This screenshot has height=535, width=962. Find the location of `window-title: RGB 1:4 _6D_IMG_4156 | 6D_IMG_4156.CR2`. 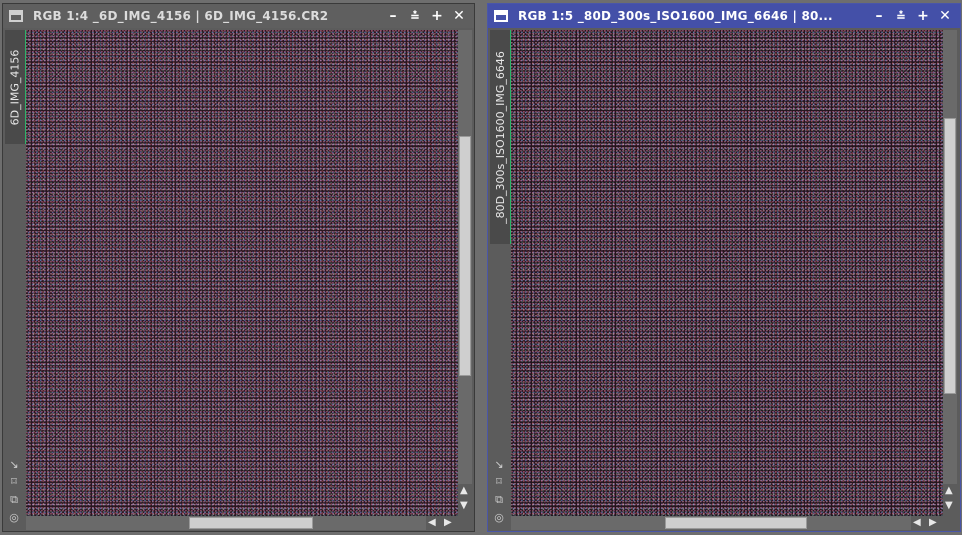

window-title: RGB 1:4 _6D_IMG_4156 | 6D_IMG_4156.CR2 is located at coordinates (181, 16).